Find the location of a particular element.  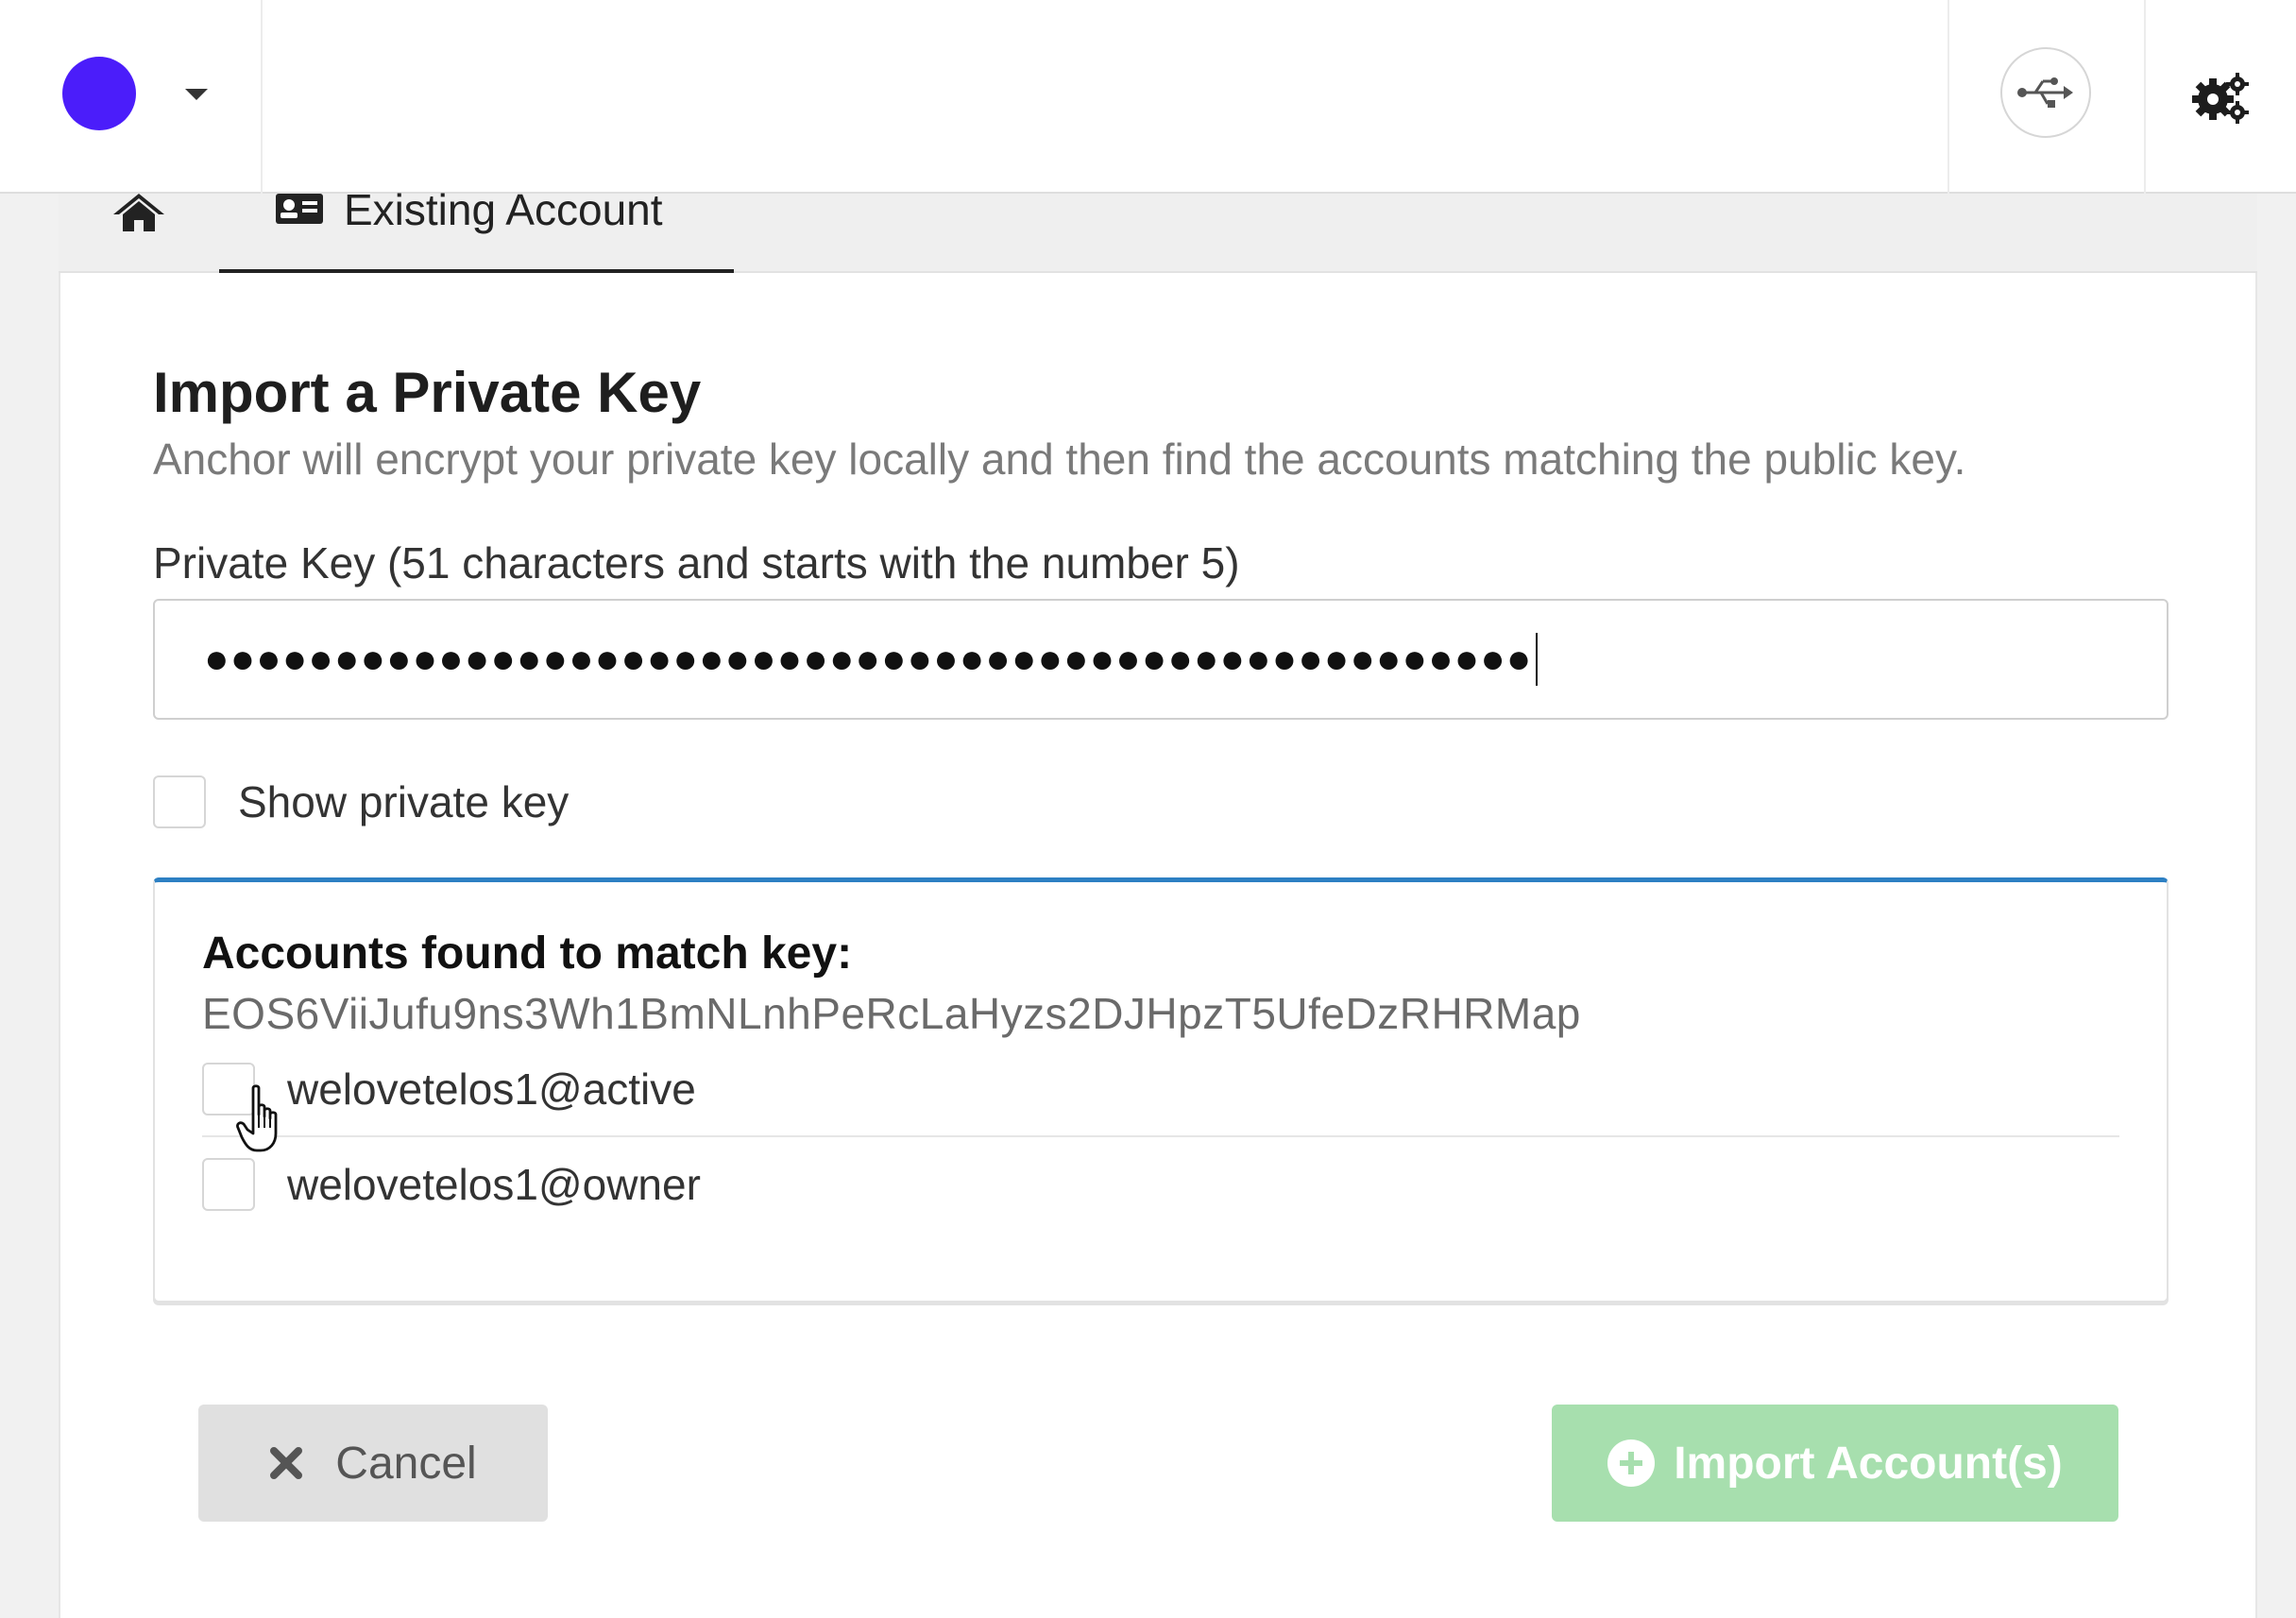

show-private-key-toggle: Show private key is located at coordinates (361, 802).